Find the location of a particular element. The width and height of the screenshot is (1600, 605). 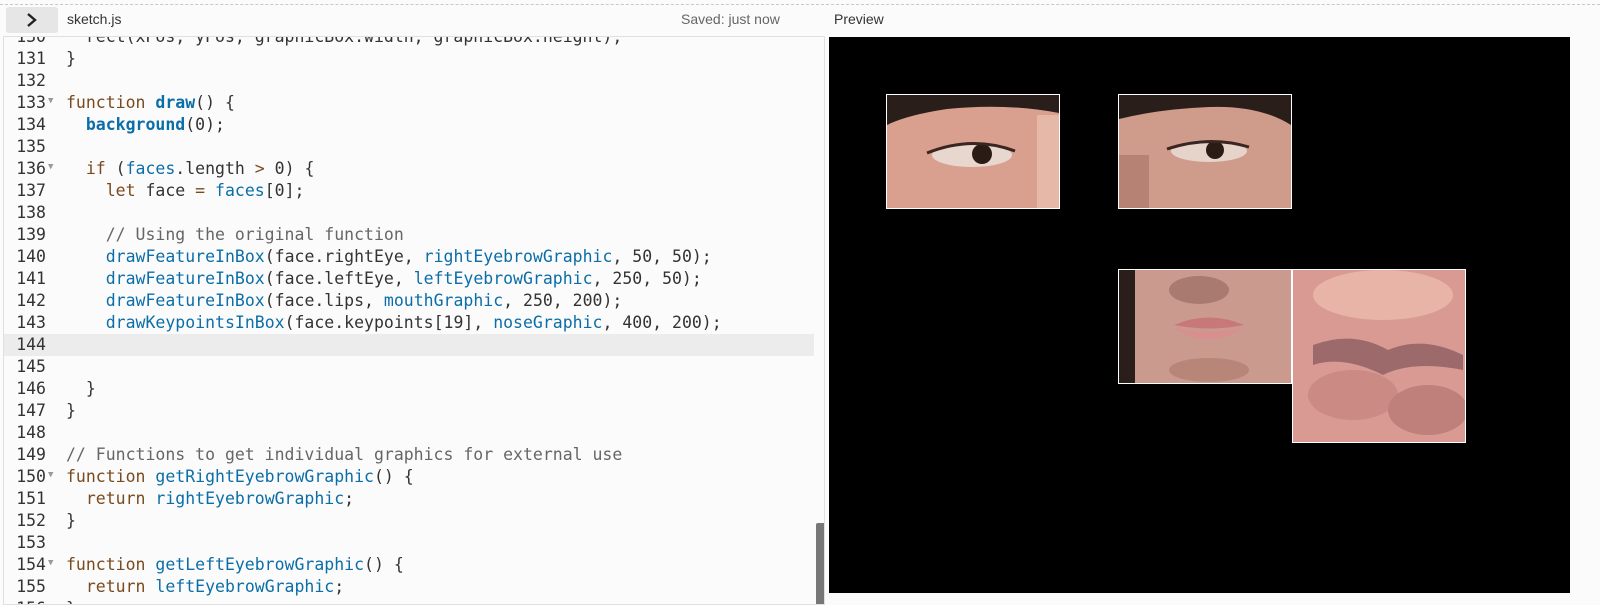

code-token: (face.leftEye, is located at coordinates (339, 278).